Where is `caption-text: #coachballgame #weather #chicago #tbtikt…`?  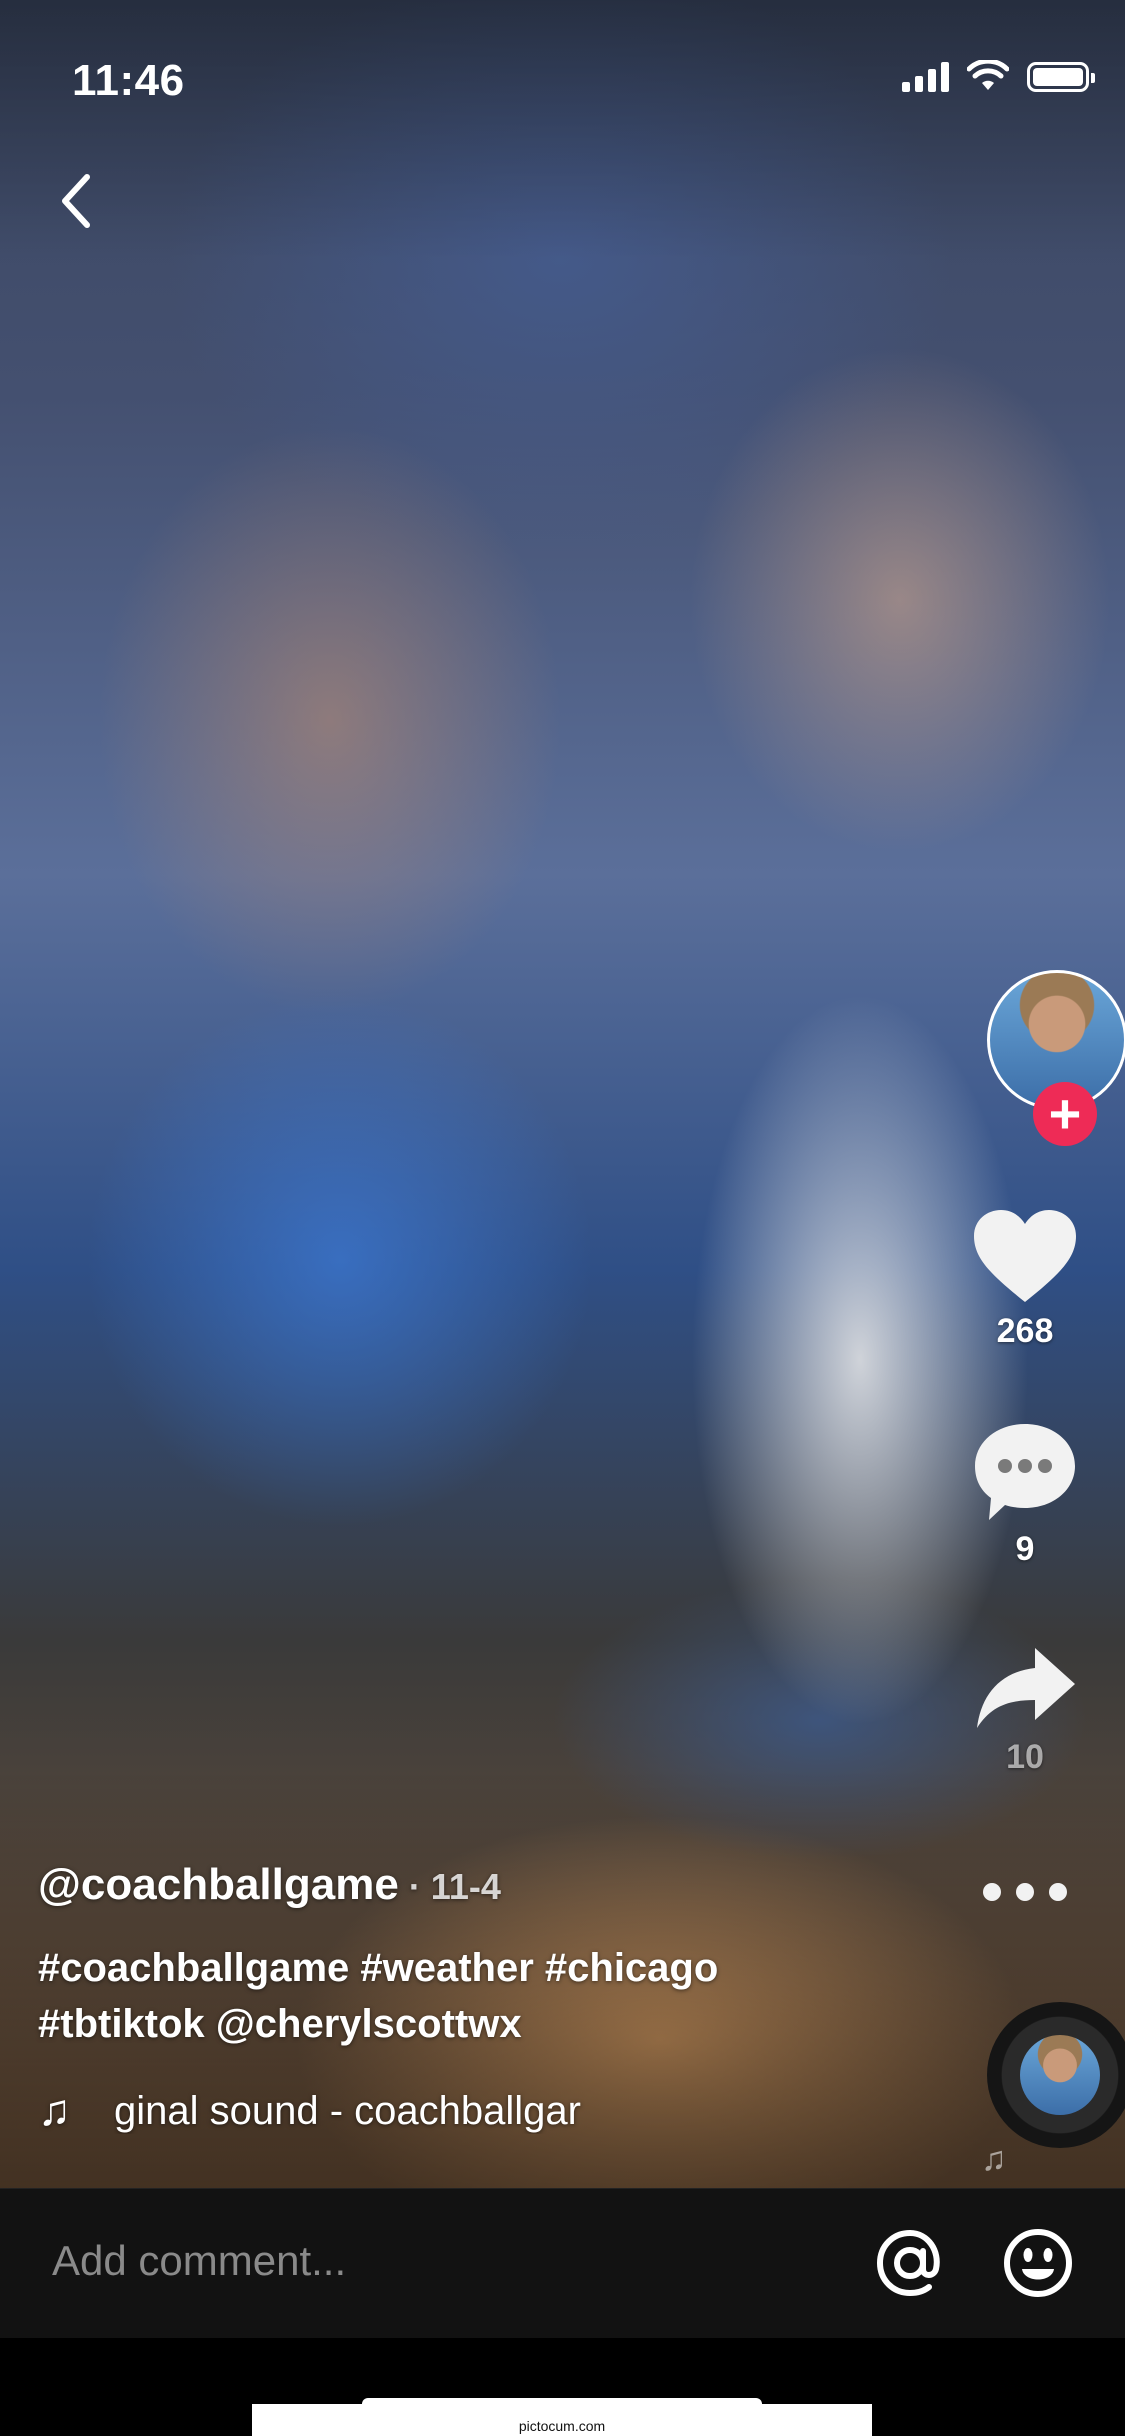
caption-text: #coachballgame #weather #chicago #tbtikt… is located at coordinates (438, 1996).